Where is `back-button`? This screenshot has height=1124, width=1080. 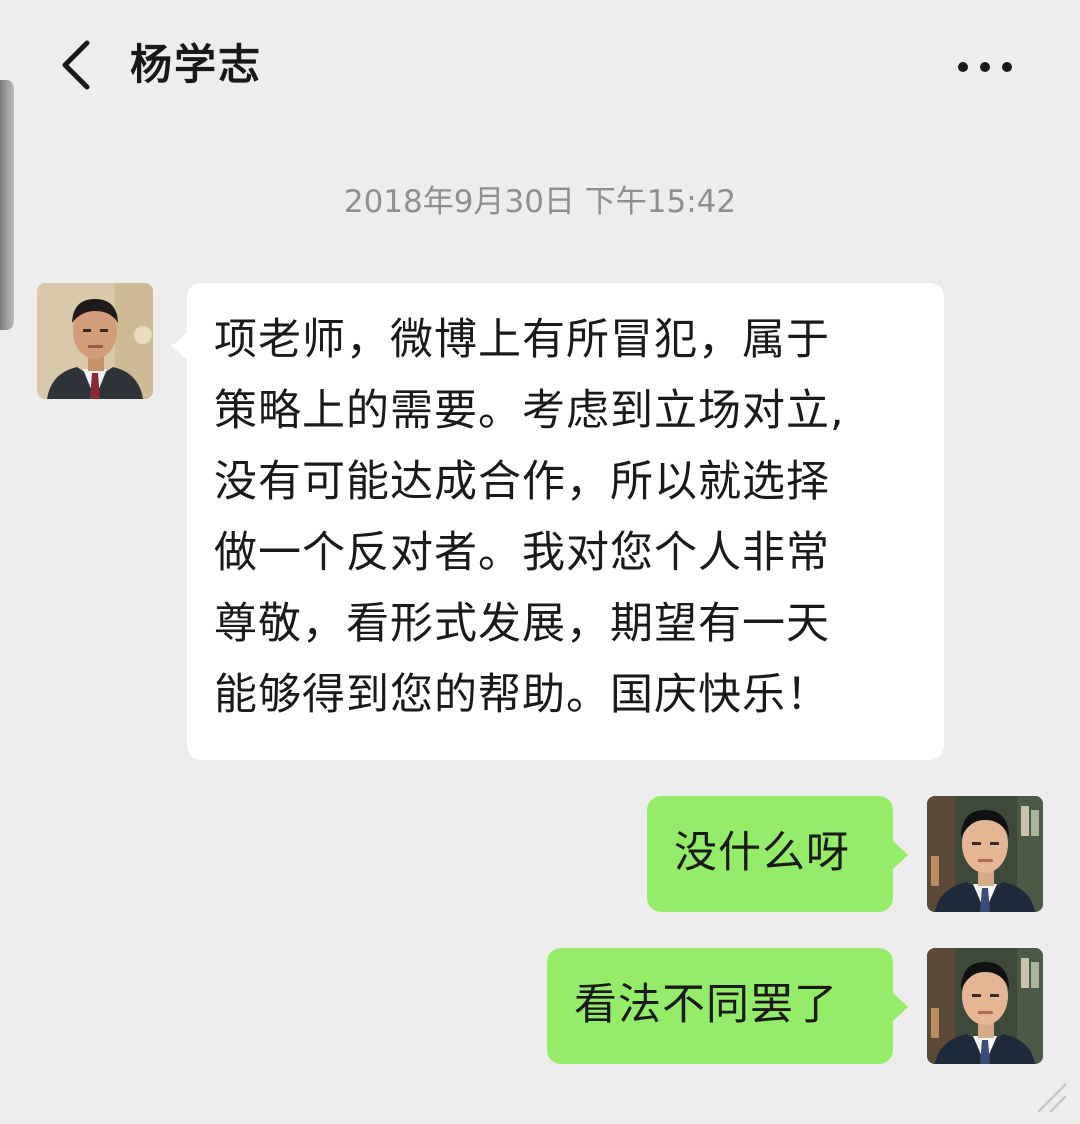
back-button is located at coordinates (75, 65).